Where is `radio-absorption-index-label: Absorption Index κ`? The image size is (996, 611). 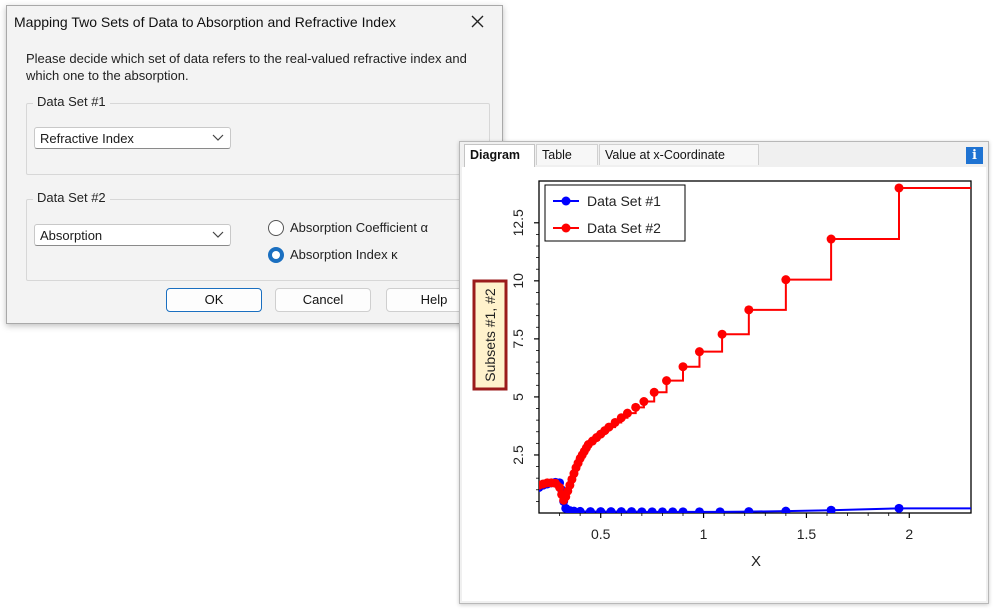
radio-absorption-index-label: Absorption Index κ is located at coordinates (344, 254).